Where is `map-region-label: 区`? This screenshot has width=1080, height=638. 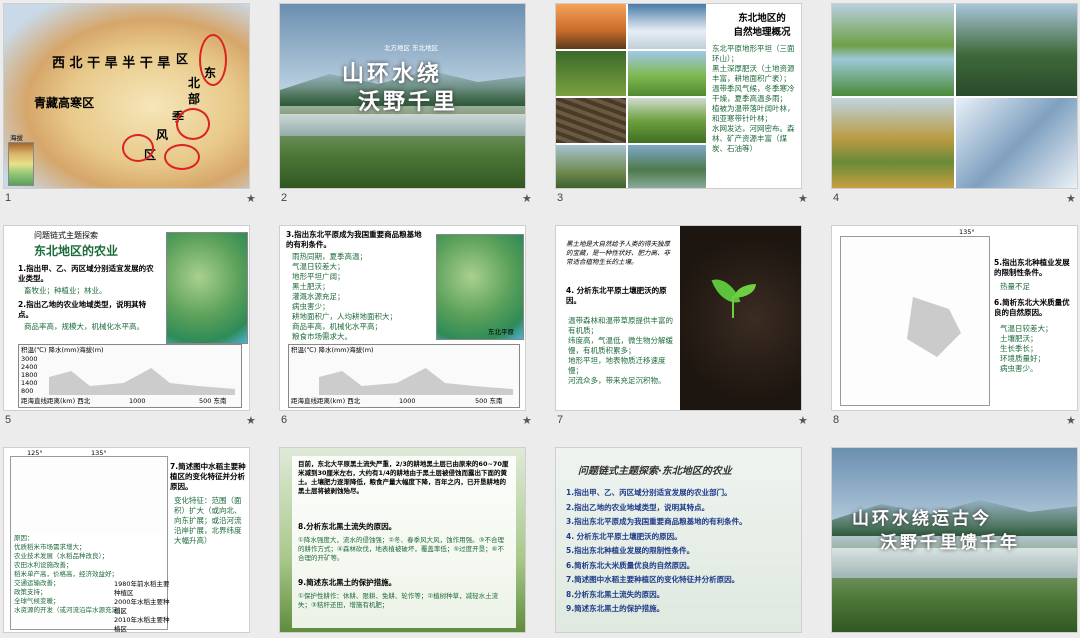 map-region-label: 区 is located at coordinates (182, 59).